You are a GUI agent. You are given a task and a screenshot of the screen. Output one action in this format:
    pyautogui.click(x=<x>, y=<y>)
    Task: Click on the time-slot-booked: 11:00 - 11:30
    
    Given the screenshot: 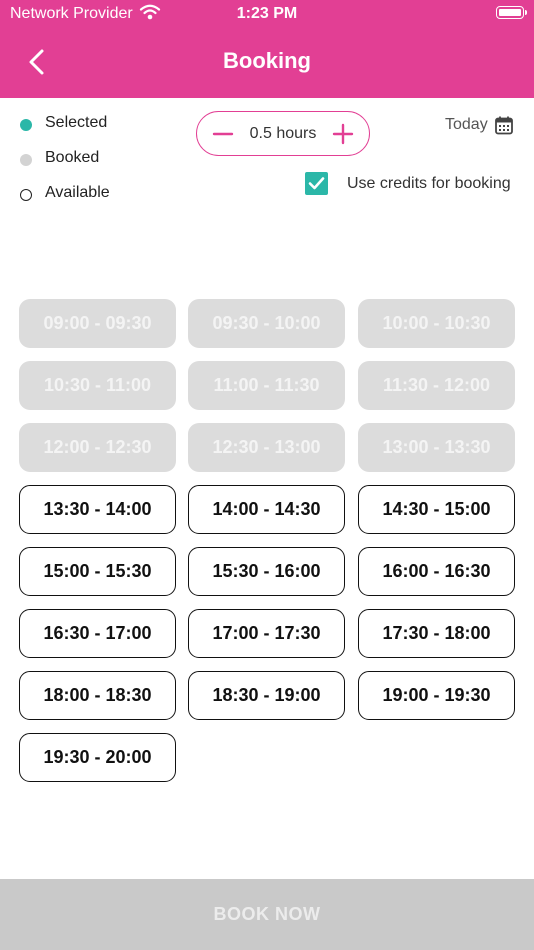 What is the action you would take?
    pyautogui.click(x=266, y=385)
    